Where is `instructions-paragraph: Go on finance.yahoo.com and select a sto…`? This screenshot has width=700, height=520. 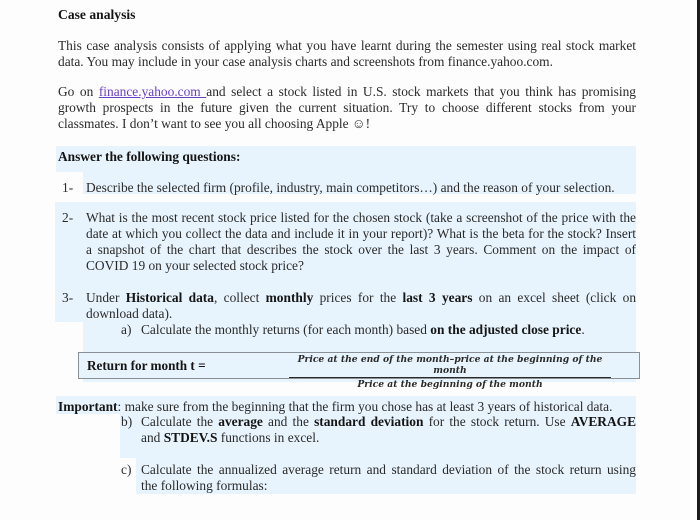
instructions-paragraph: Go on finance.yahoo.com and select a sto… is located at coordinates (347, 108).